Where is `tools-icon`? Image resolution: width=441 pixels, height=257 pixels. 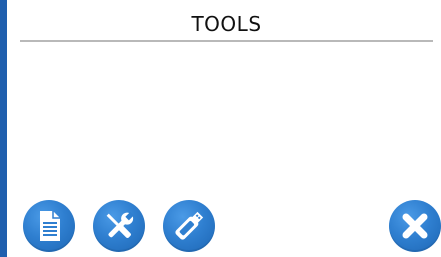 tools-icon is located at coordinates (120, 224).